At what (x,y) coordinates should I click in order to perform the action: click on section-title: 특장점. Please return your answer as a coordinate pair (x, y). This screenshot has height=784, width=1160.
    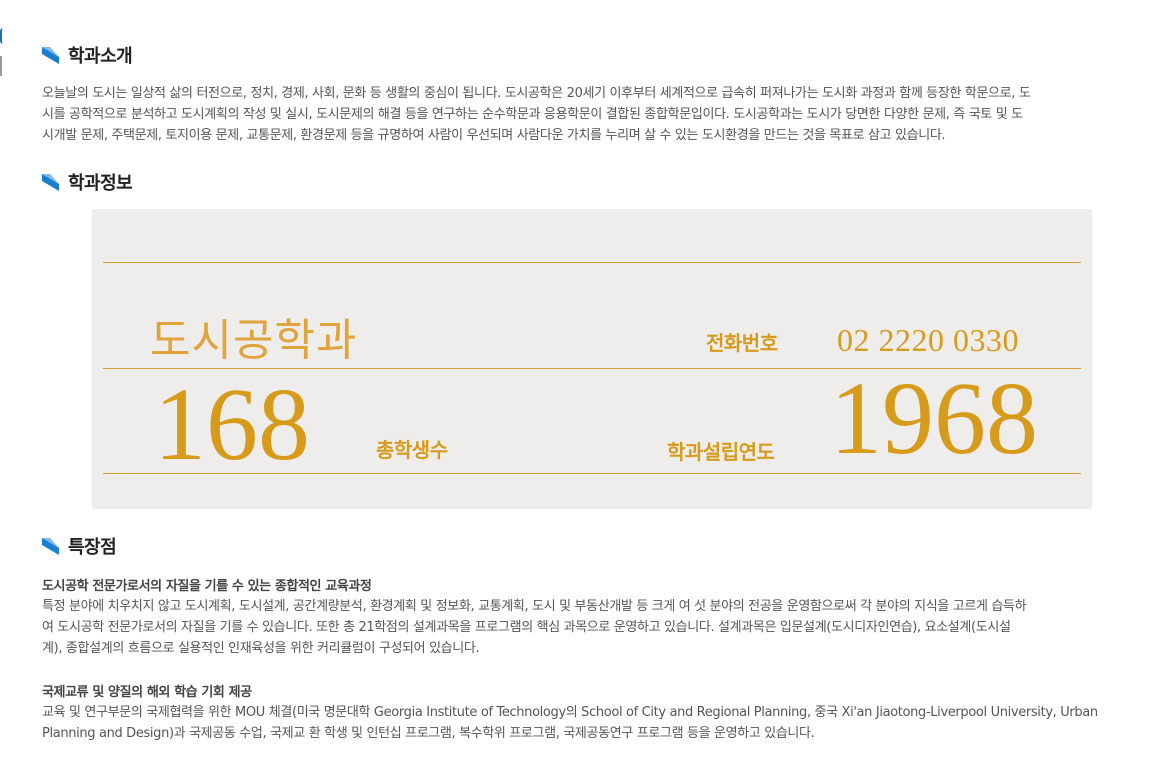
    Looking at the image, I should click on (92, 547).